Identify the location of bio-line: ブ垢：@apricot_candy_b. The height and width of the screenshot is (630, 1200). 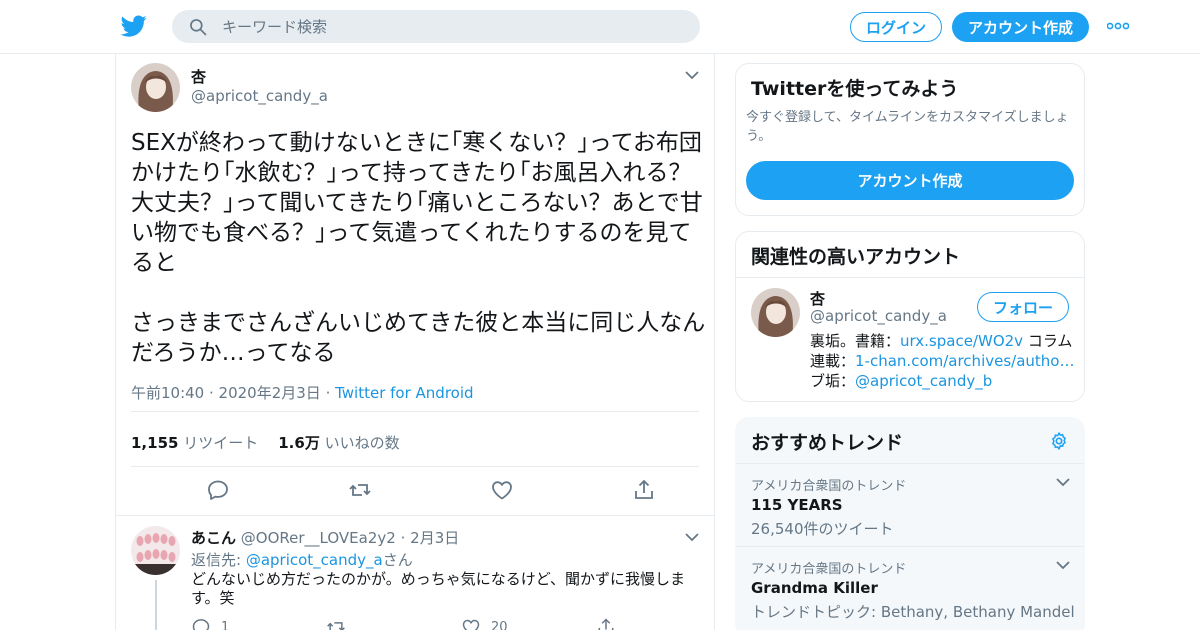
(943, 381).